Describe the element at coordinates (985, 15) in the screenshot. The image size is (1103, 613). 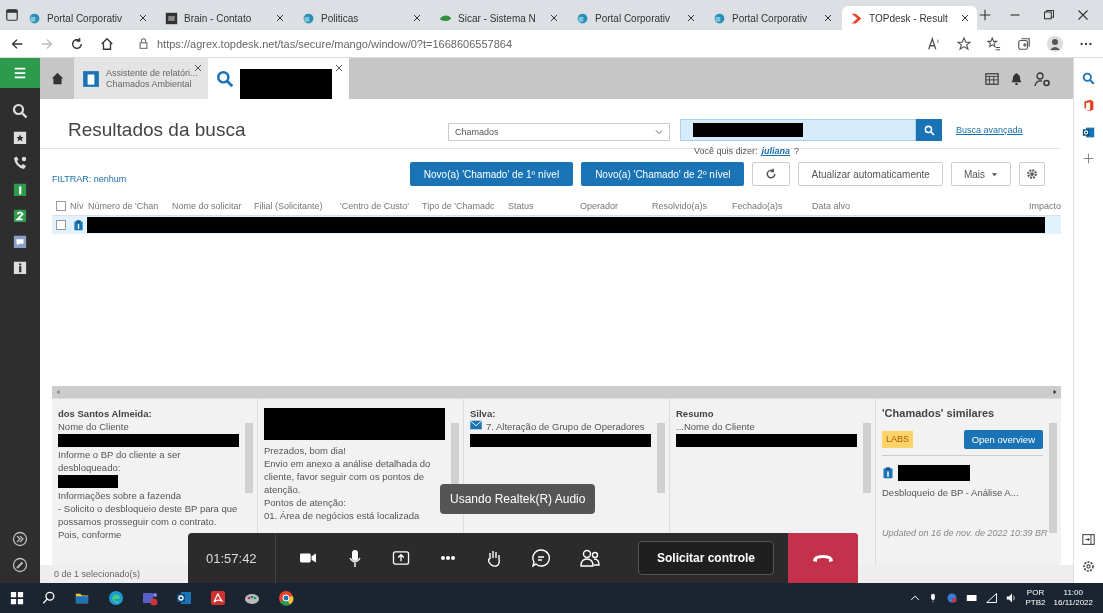
I see `new-tab-icon` at that location.